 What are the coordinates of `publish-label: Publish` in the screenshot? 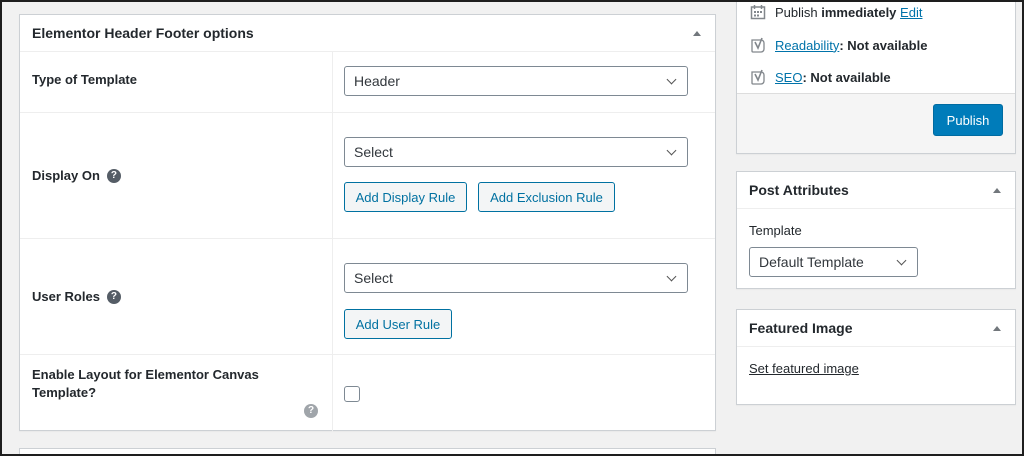 It's located at (796, 12).